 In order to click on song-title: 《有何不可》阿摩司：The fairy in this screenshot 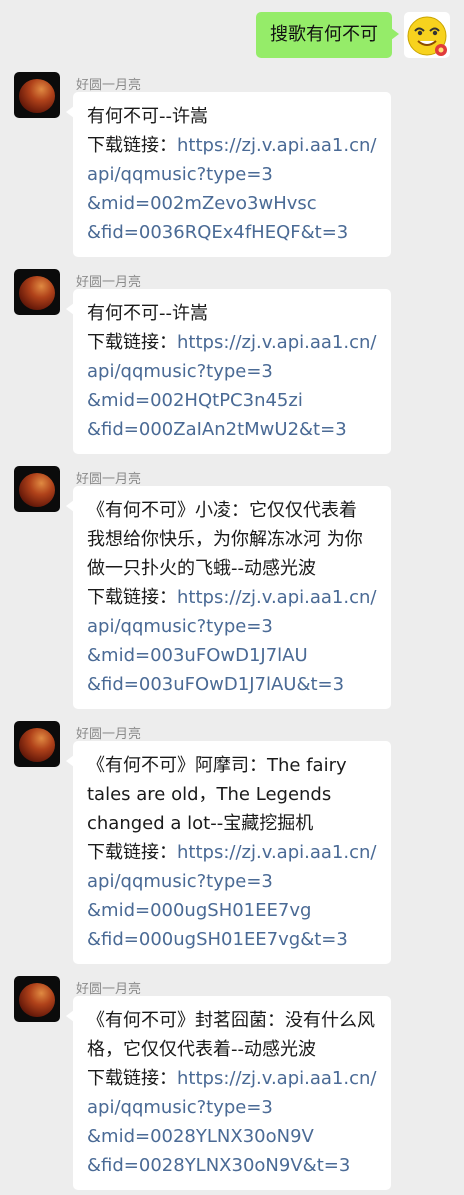, I will do `click(217, 765)`.